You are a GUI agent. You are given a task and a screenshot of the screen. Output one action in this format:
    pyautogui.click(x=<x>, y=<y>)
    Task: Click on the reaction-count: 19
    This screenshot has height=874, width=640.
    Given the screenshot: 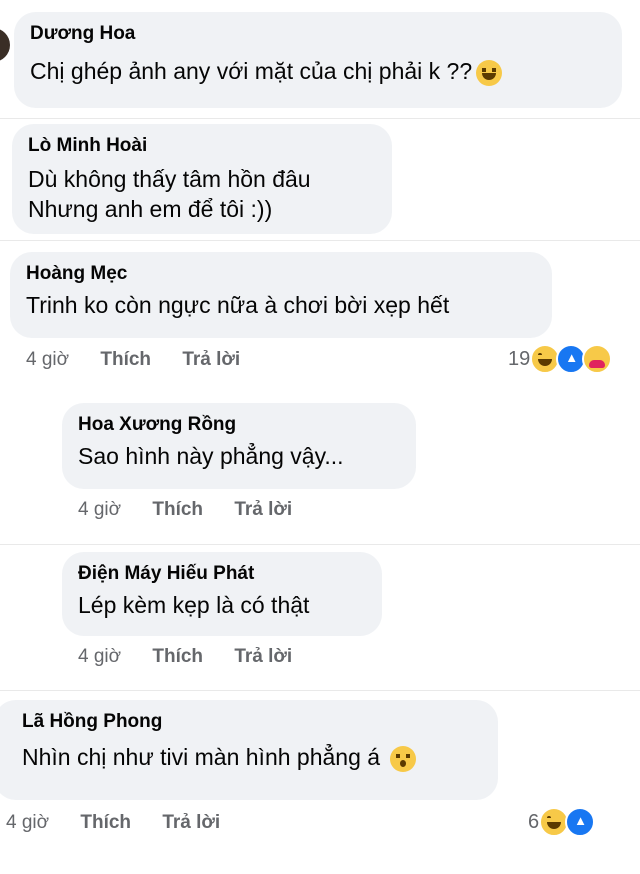 What is the action you would take?
    pyautogui.click(x=519, y=358)
    